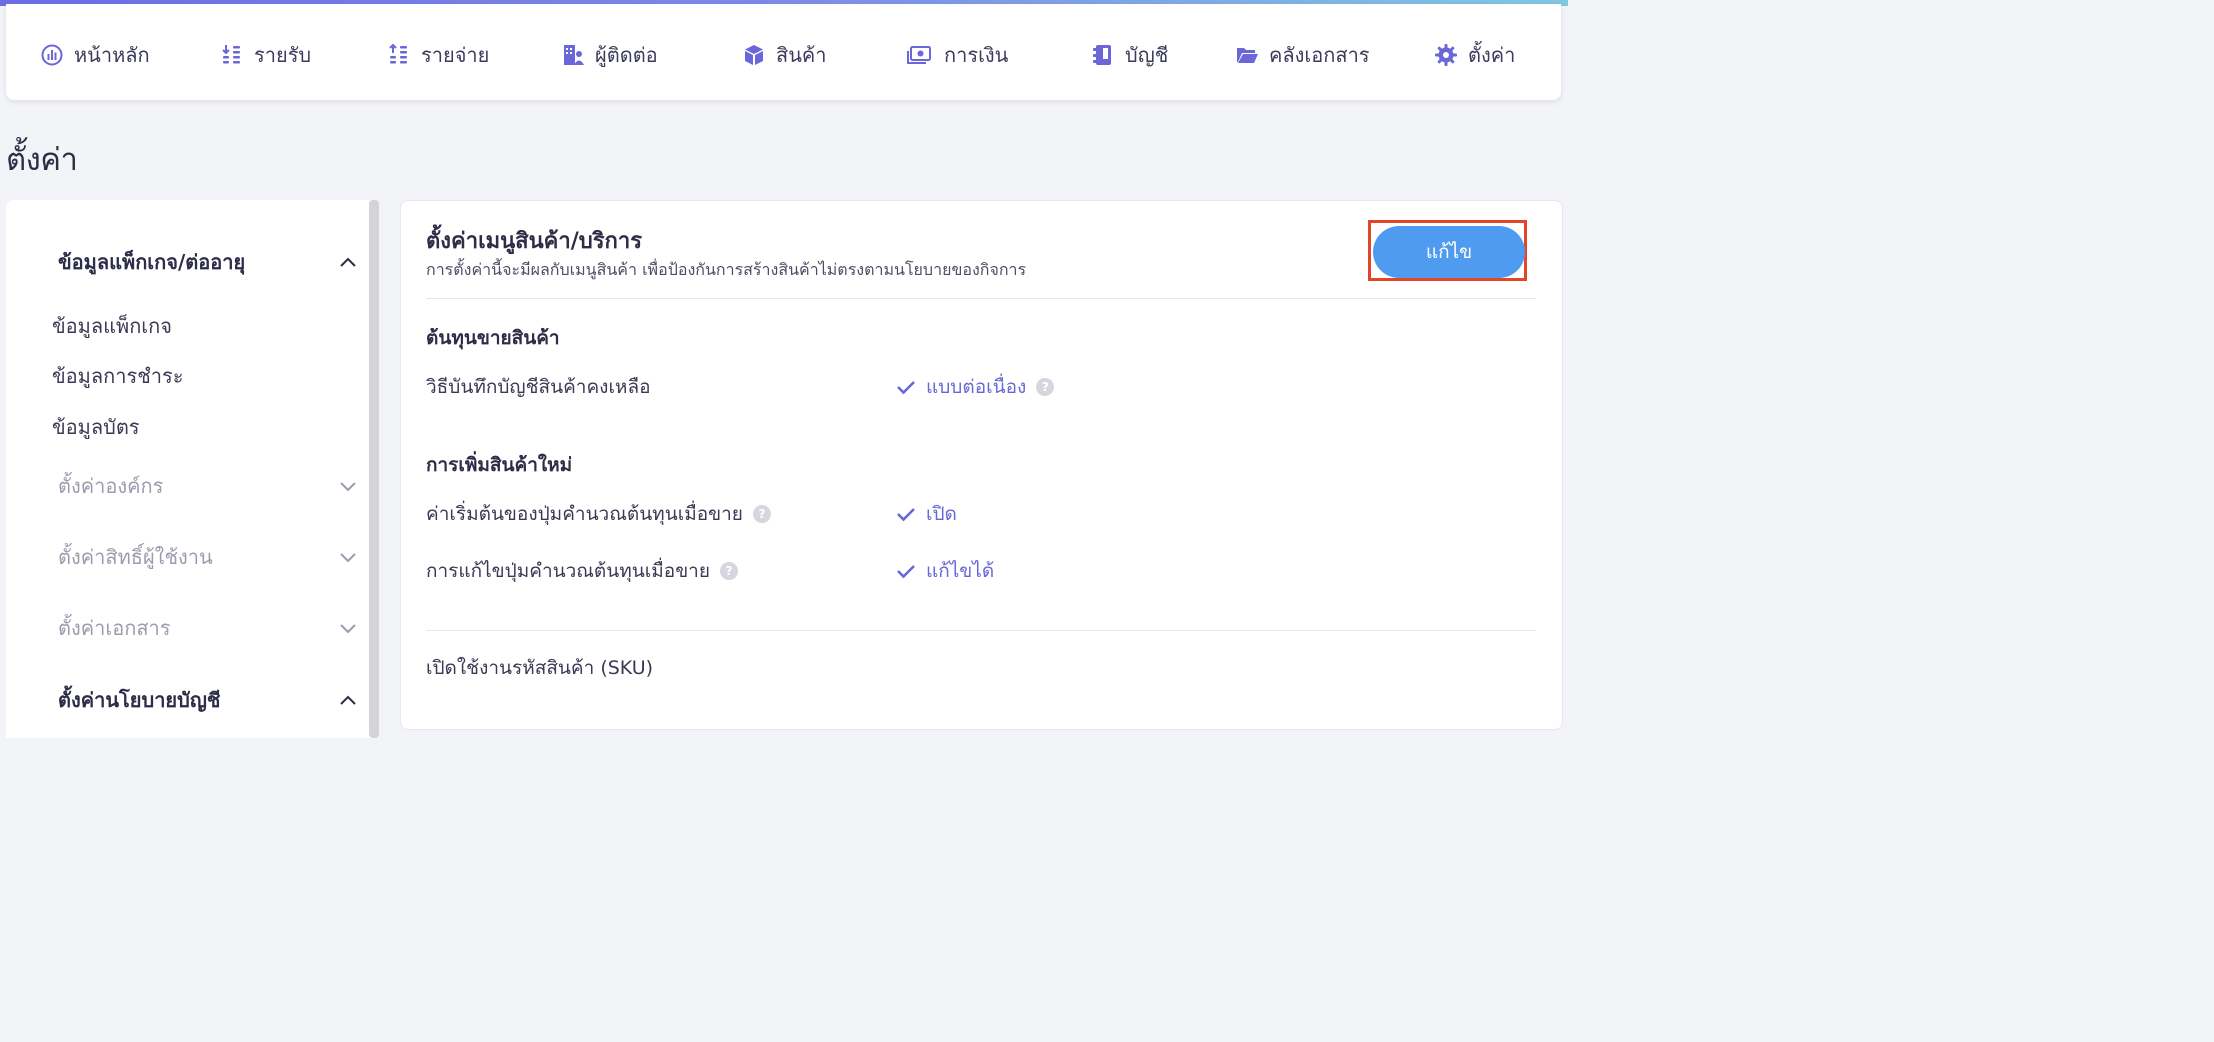 This screenshot has height=1042, width=2214. Describe the element at coordinates (52, 55) in the screenshot. I see `dashboard-icon` at that location.